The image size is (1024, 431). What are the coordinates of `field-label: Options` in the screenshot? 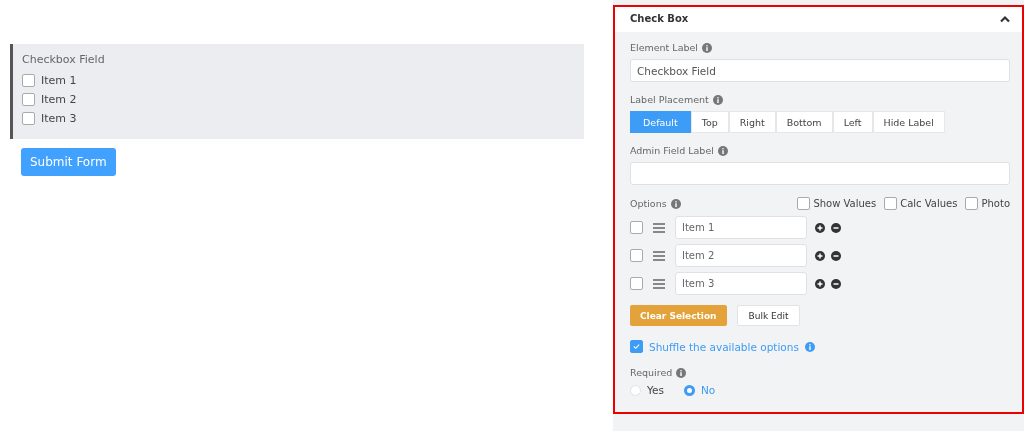 It's located at (648, 203).